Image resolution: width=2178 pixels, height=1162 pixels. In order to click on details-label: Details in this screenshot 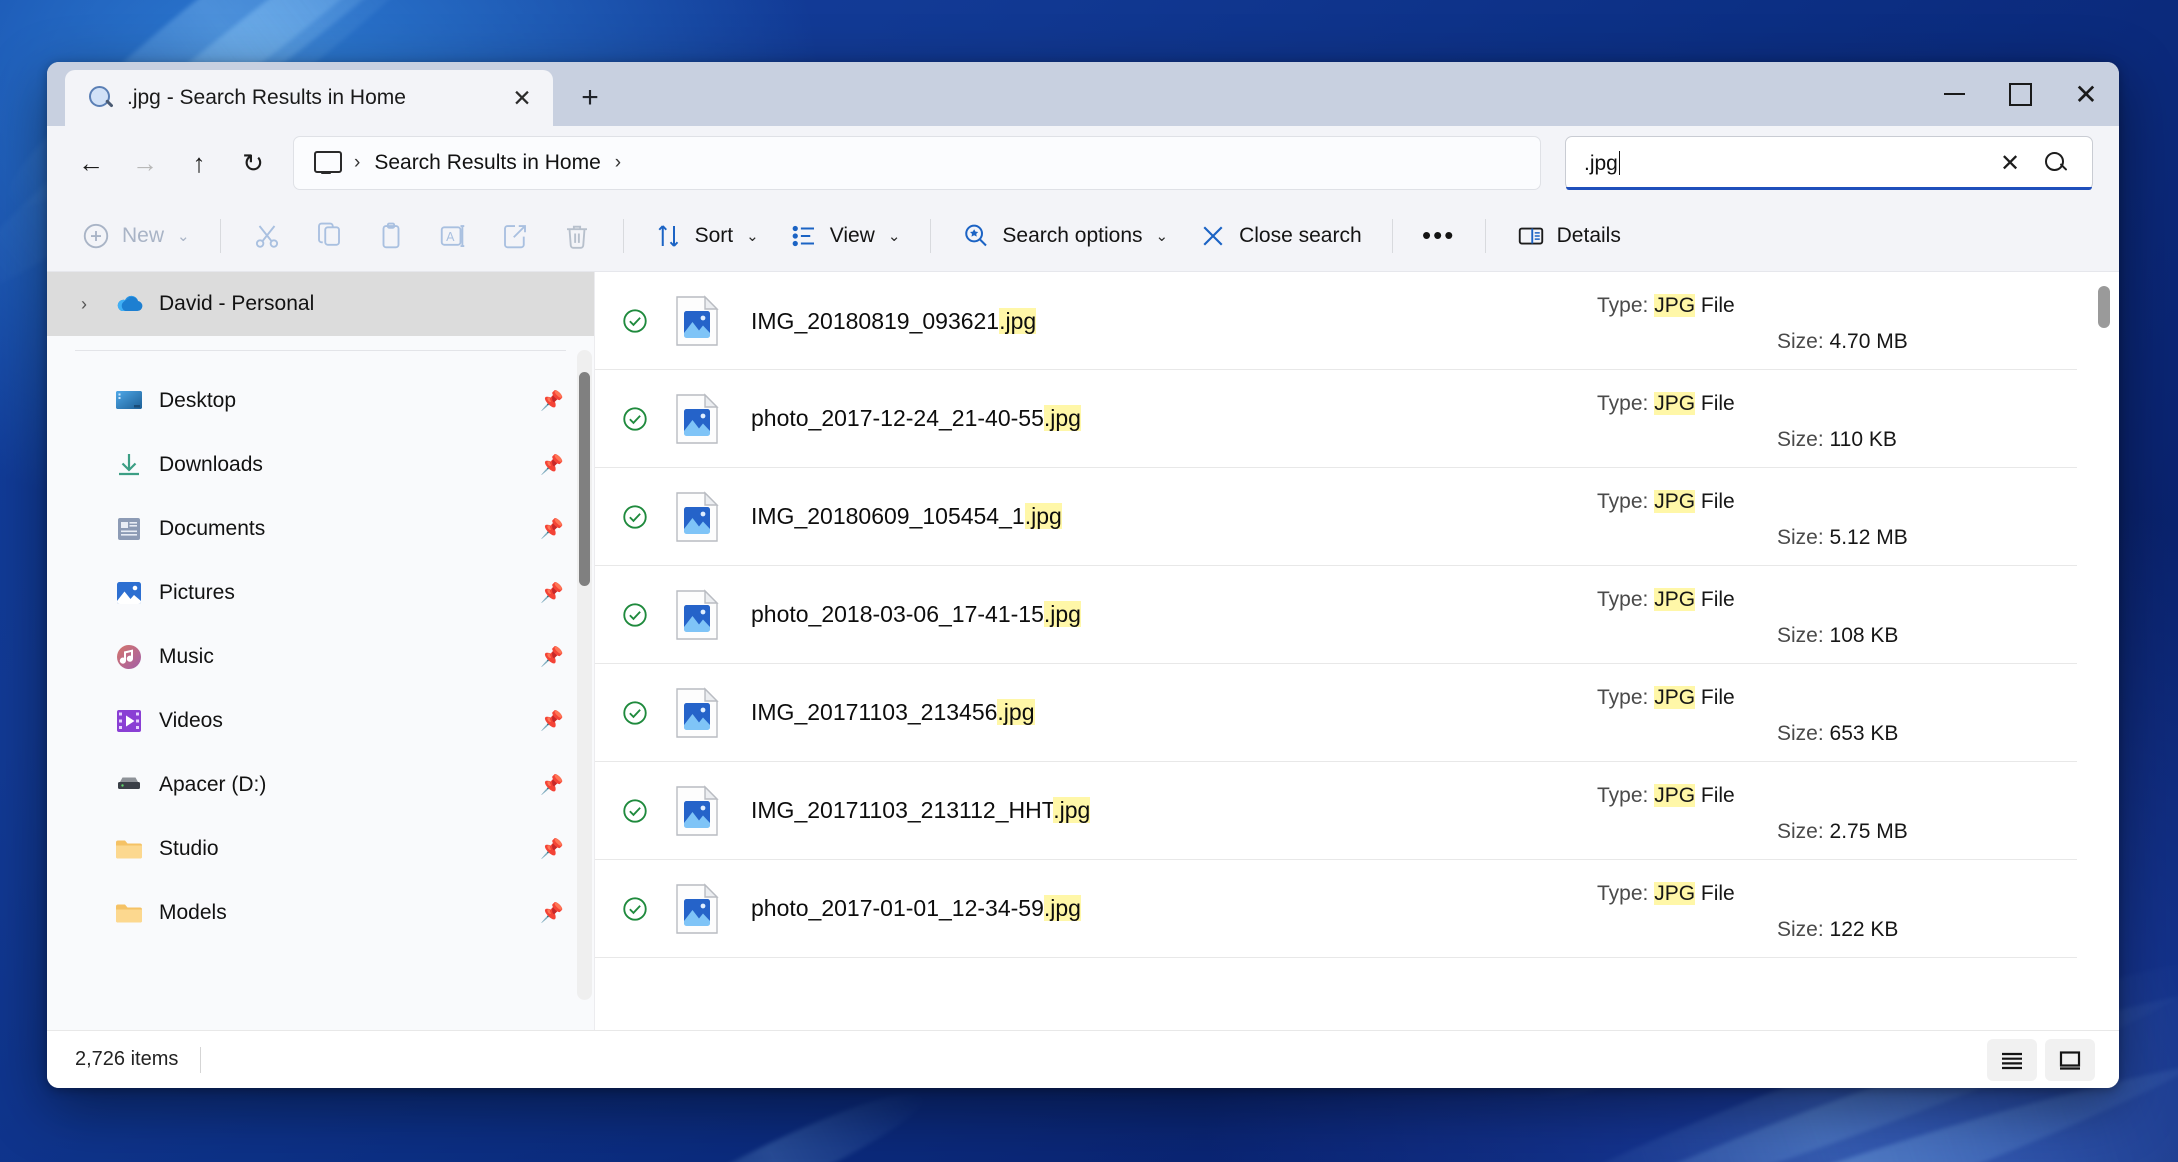, I will do `click(1588, 235)`.